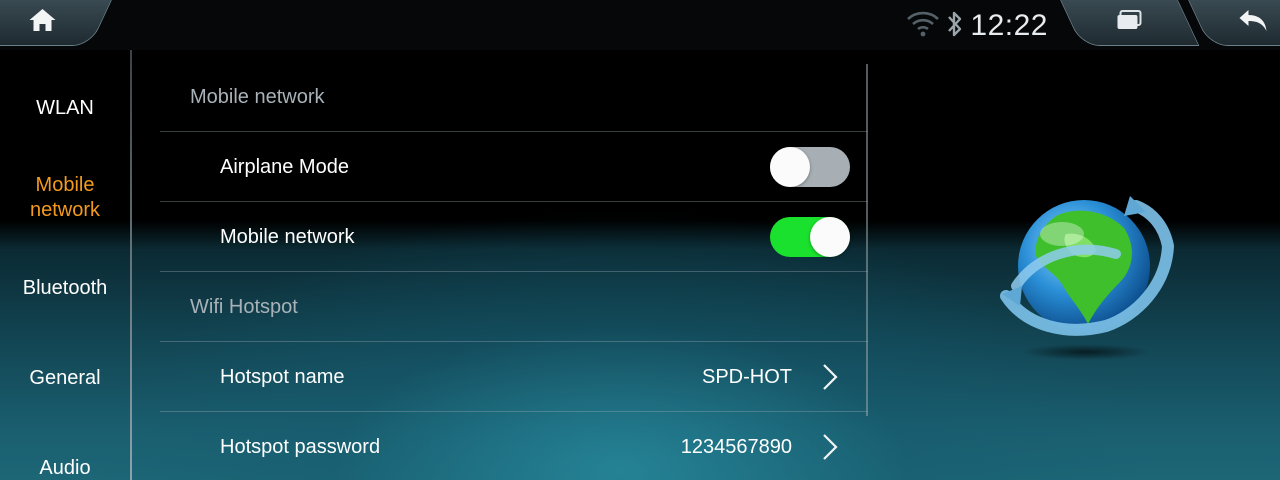  I want to click on hotspot-name-row: Hotspot name SPD-HOT, so click(514, 377).